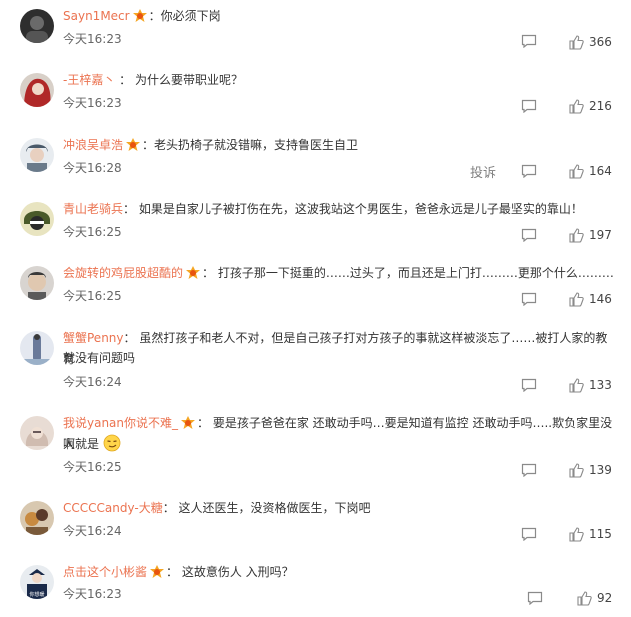 The image size is (631, 617). I want to click on like-button: 133, so click(590, 385).